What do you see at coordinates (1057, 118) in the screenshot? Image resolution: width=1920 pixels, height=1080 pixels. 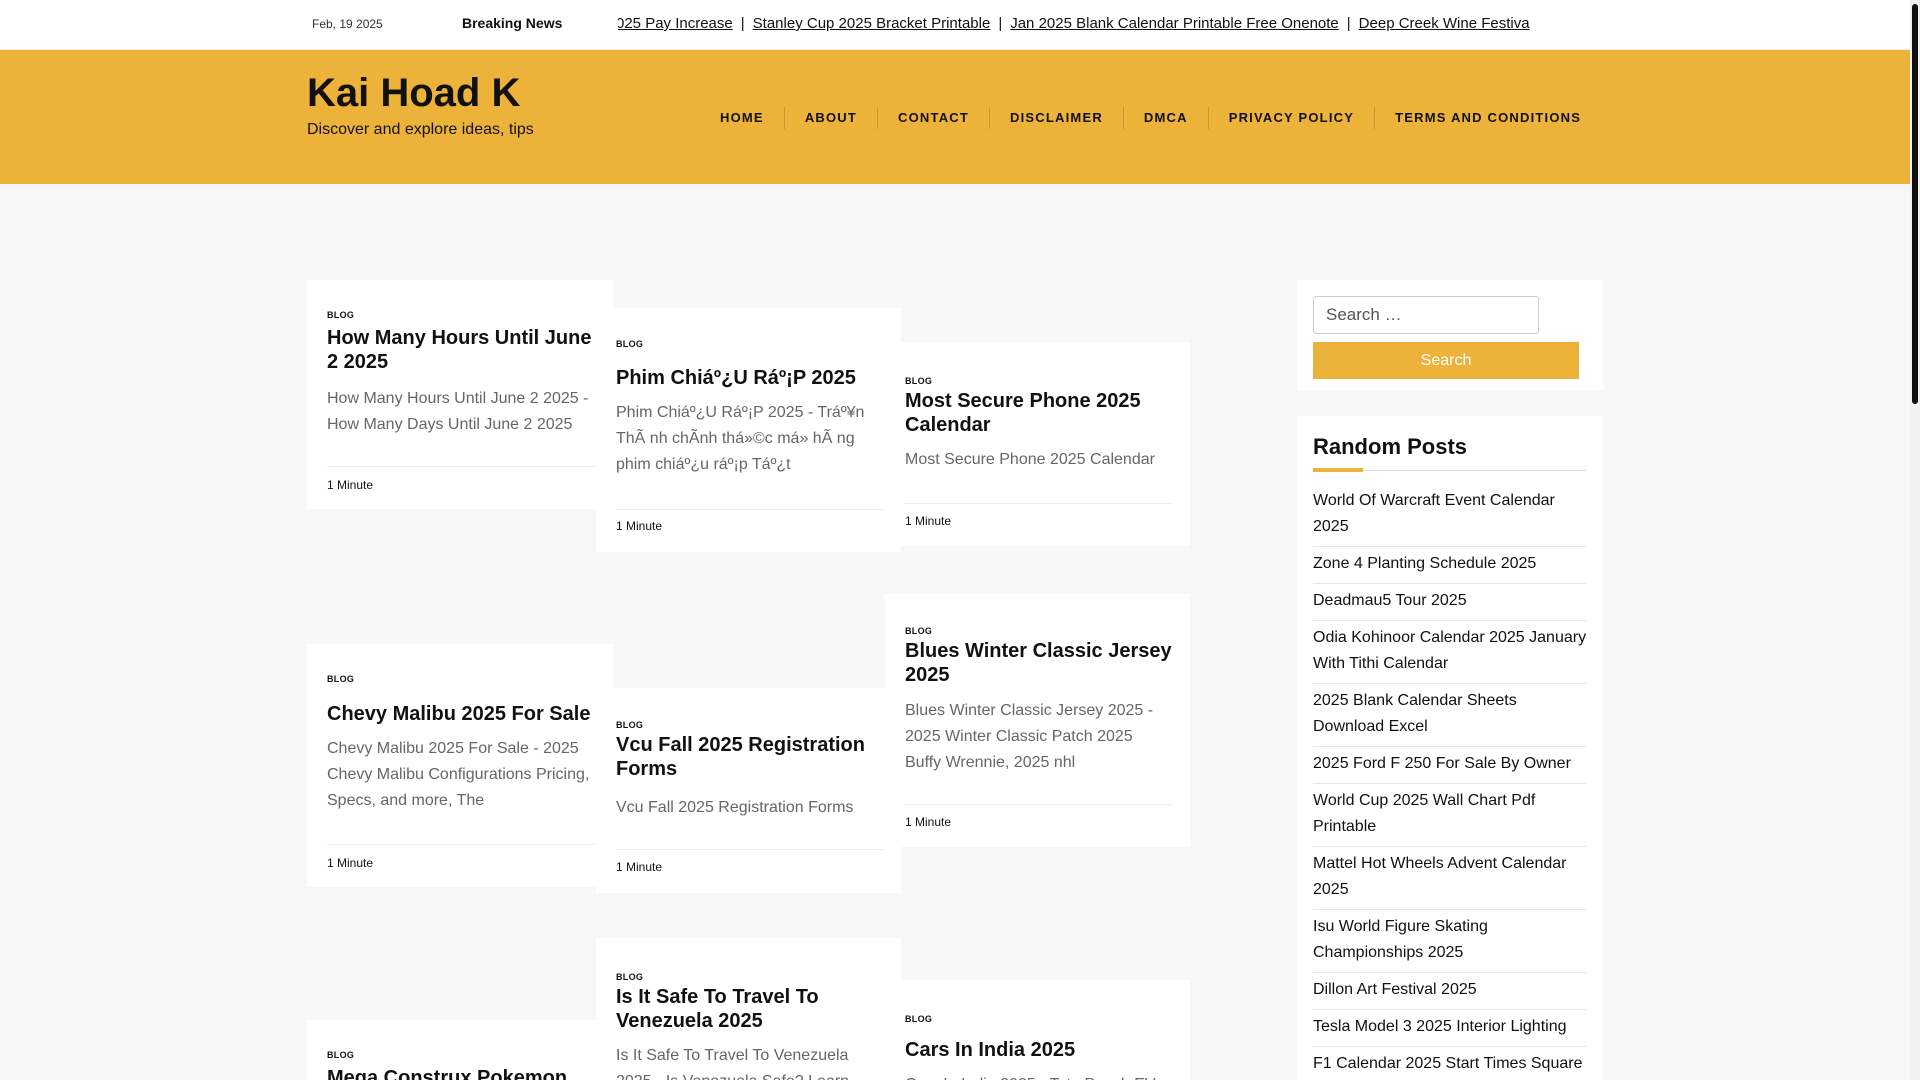 I see `nav-disclaimer: DISCLAIMER` at bounding box center [1057, 118].